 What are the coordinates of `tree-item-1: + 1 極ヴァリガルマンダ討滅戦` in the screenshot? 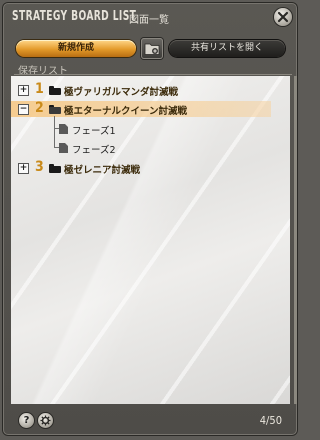 It's located at (141, 89).